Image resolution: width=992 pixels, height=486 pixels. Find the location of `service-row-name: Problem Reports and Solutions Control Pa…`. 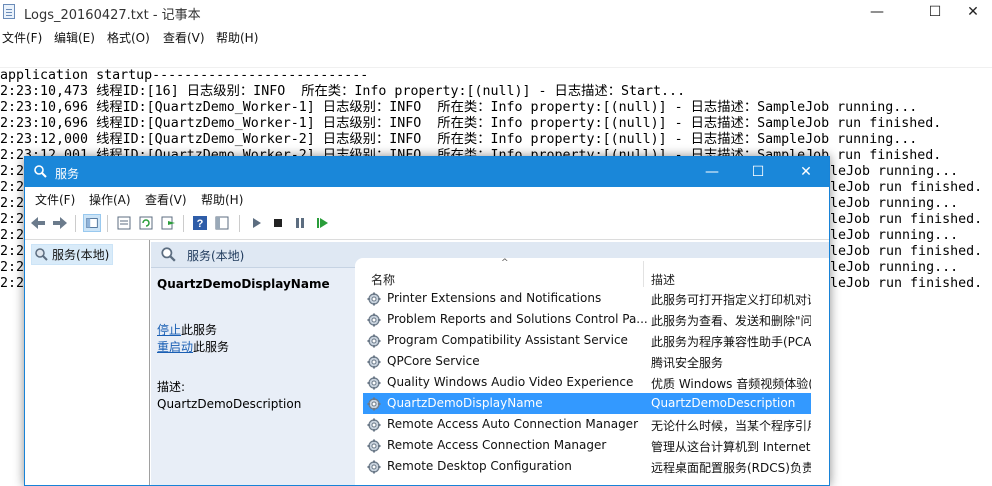

service-row-name: Problem Reports and Solutions Control Pa… is located at coordinates (517, 319).